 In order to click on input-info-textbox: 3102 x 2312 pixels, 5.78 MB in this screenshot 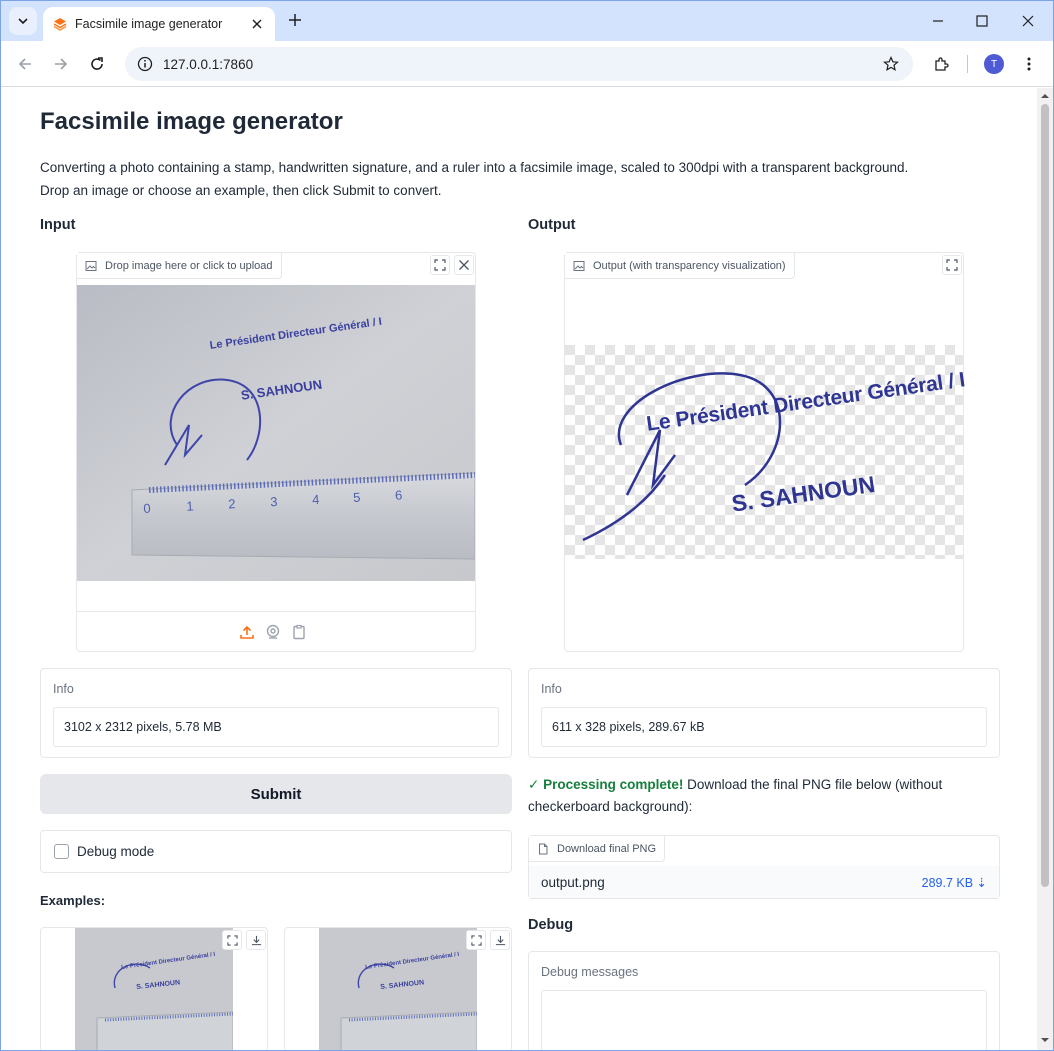, I will do `click(276, 727)`.